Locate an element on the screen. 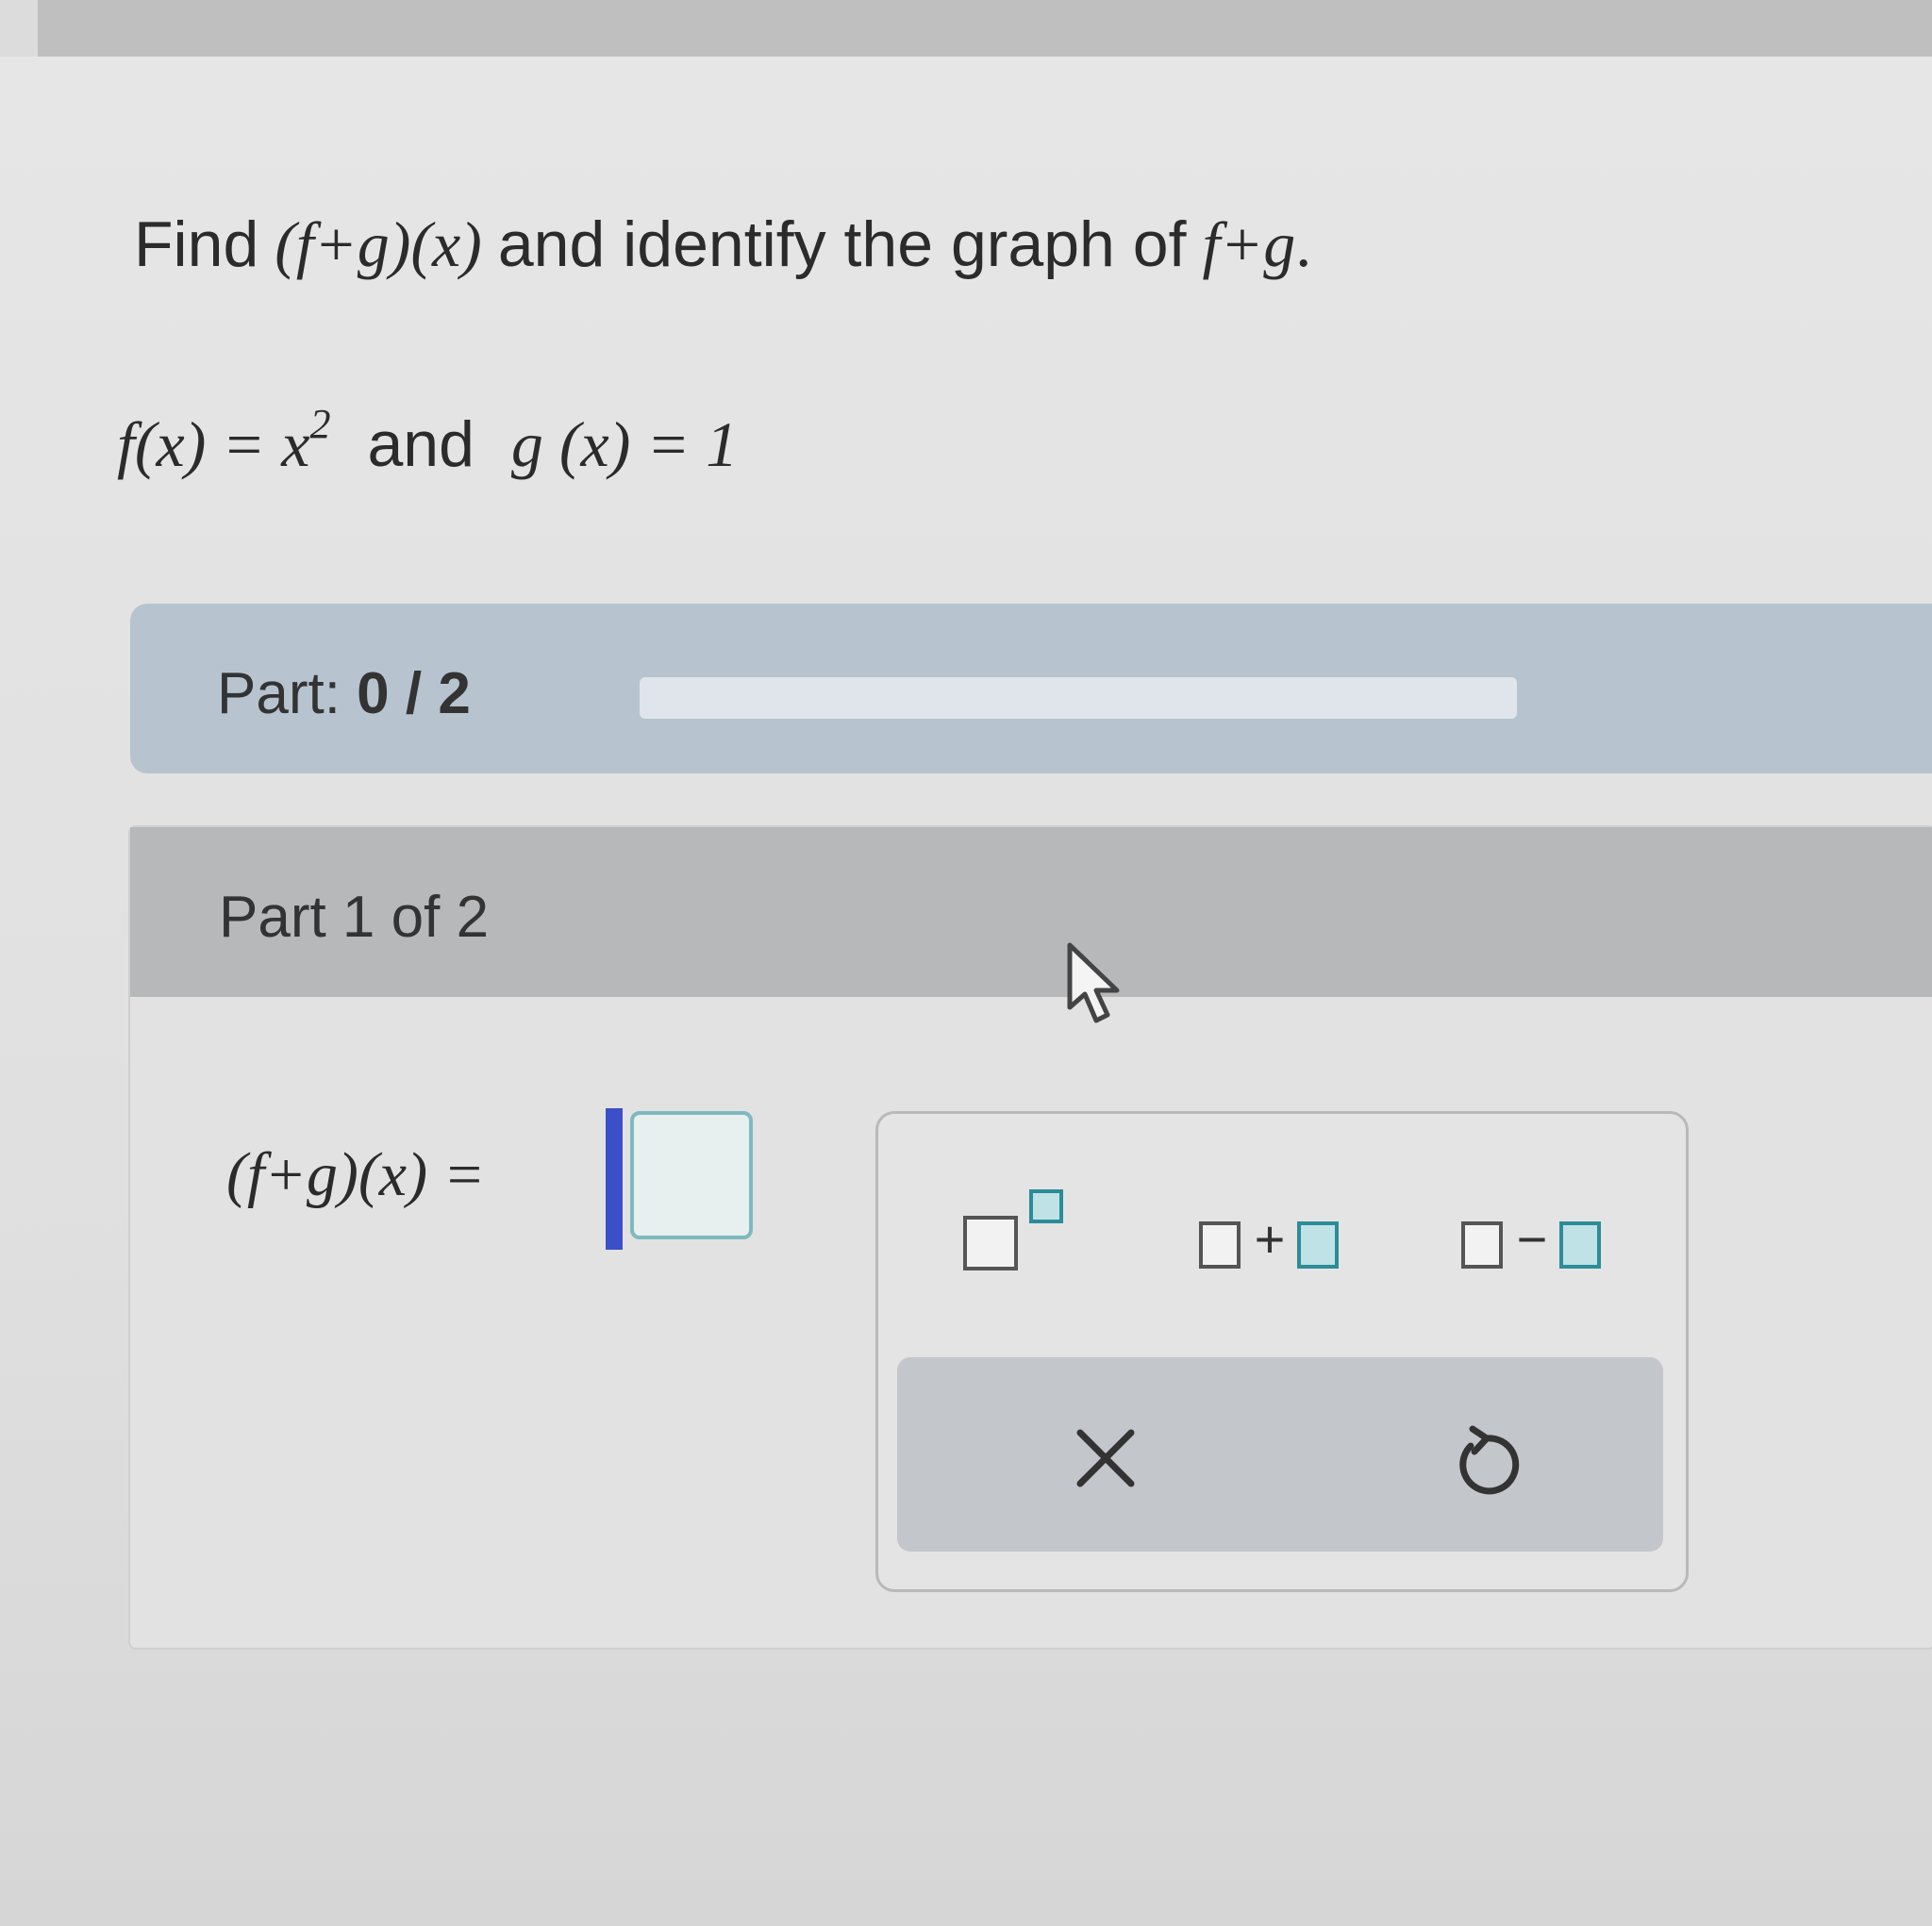  undo-icon is located at coordinates (1490, 1460).